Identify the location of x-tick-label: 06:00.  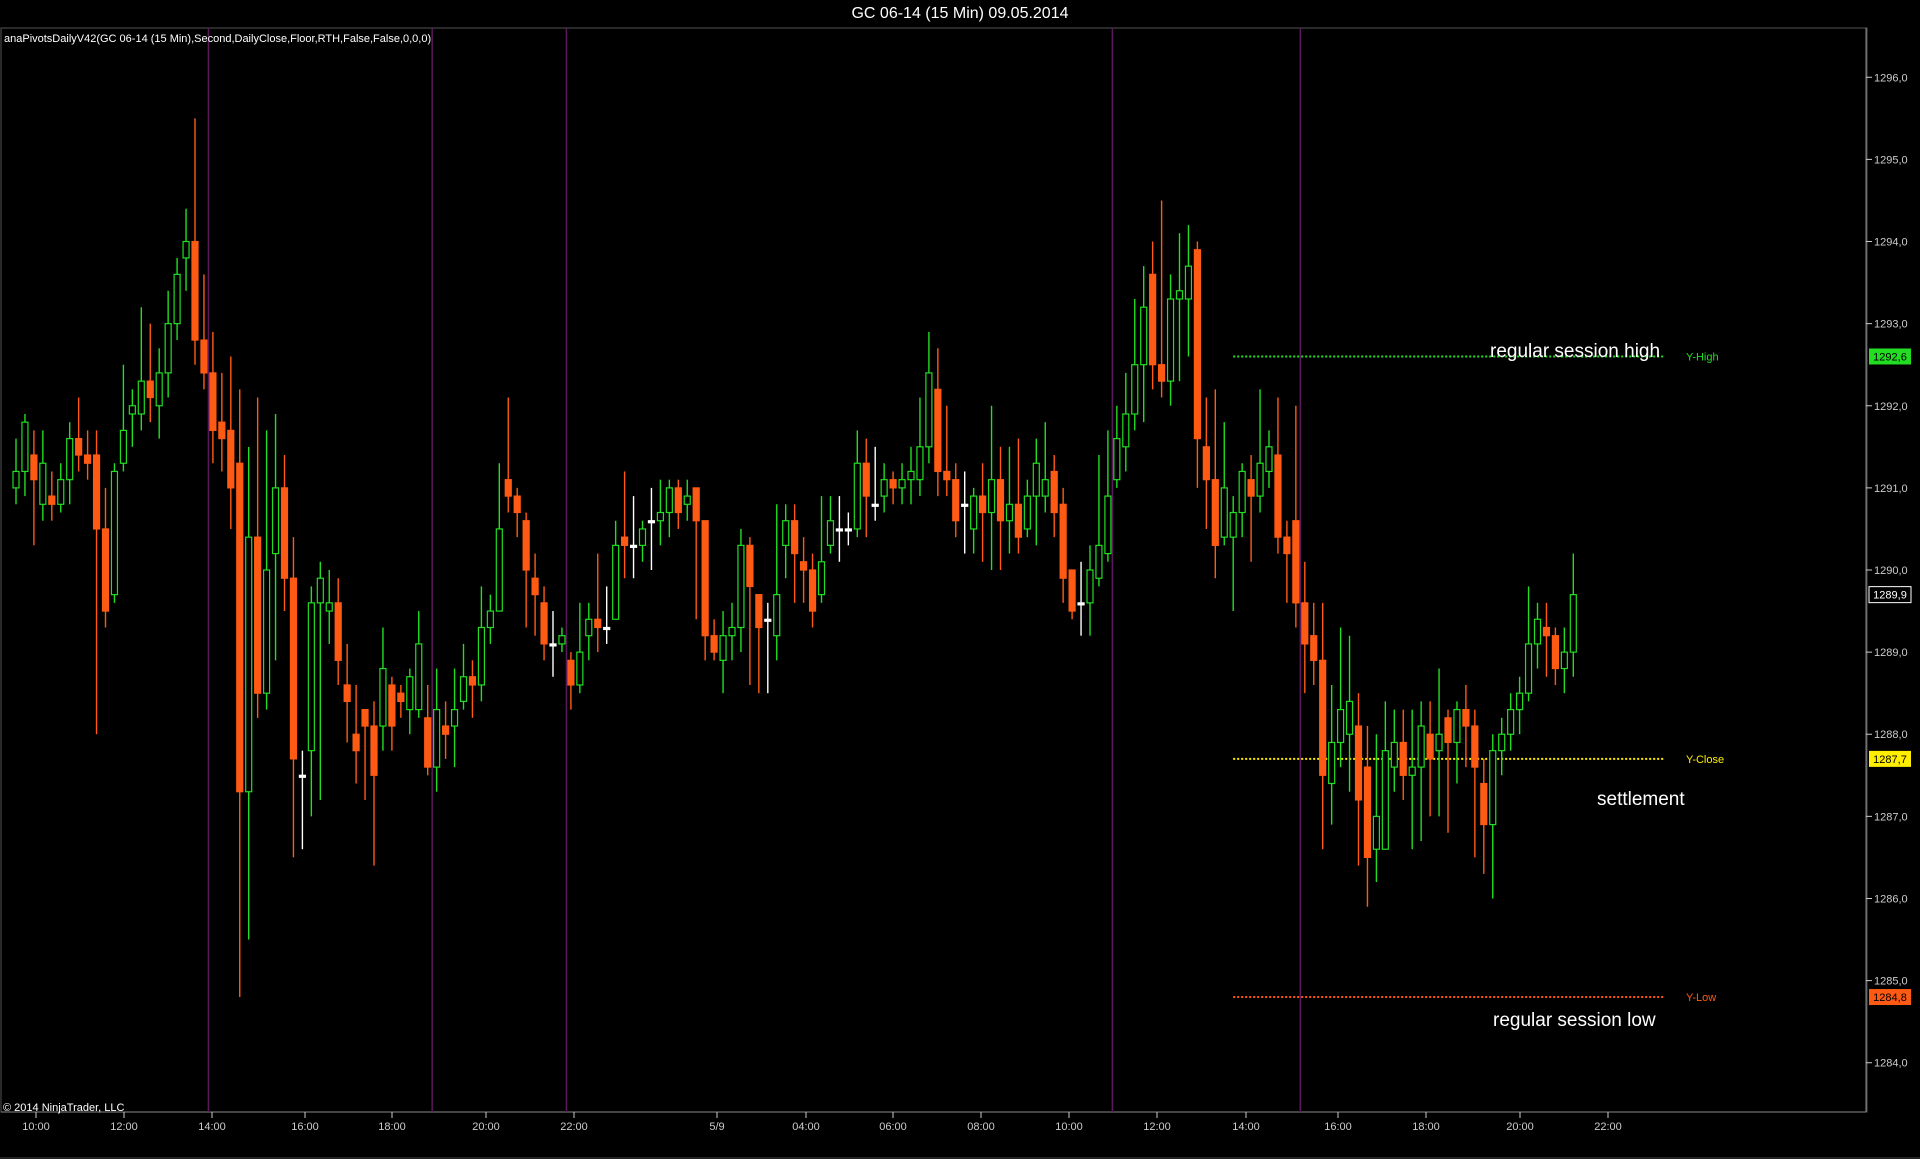
(893, 1127).